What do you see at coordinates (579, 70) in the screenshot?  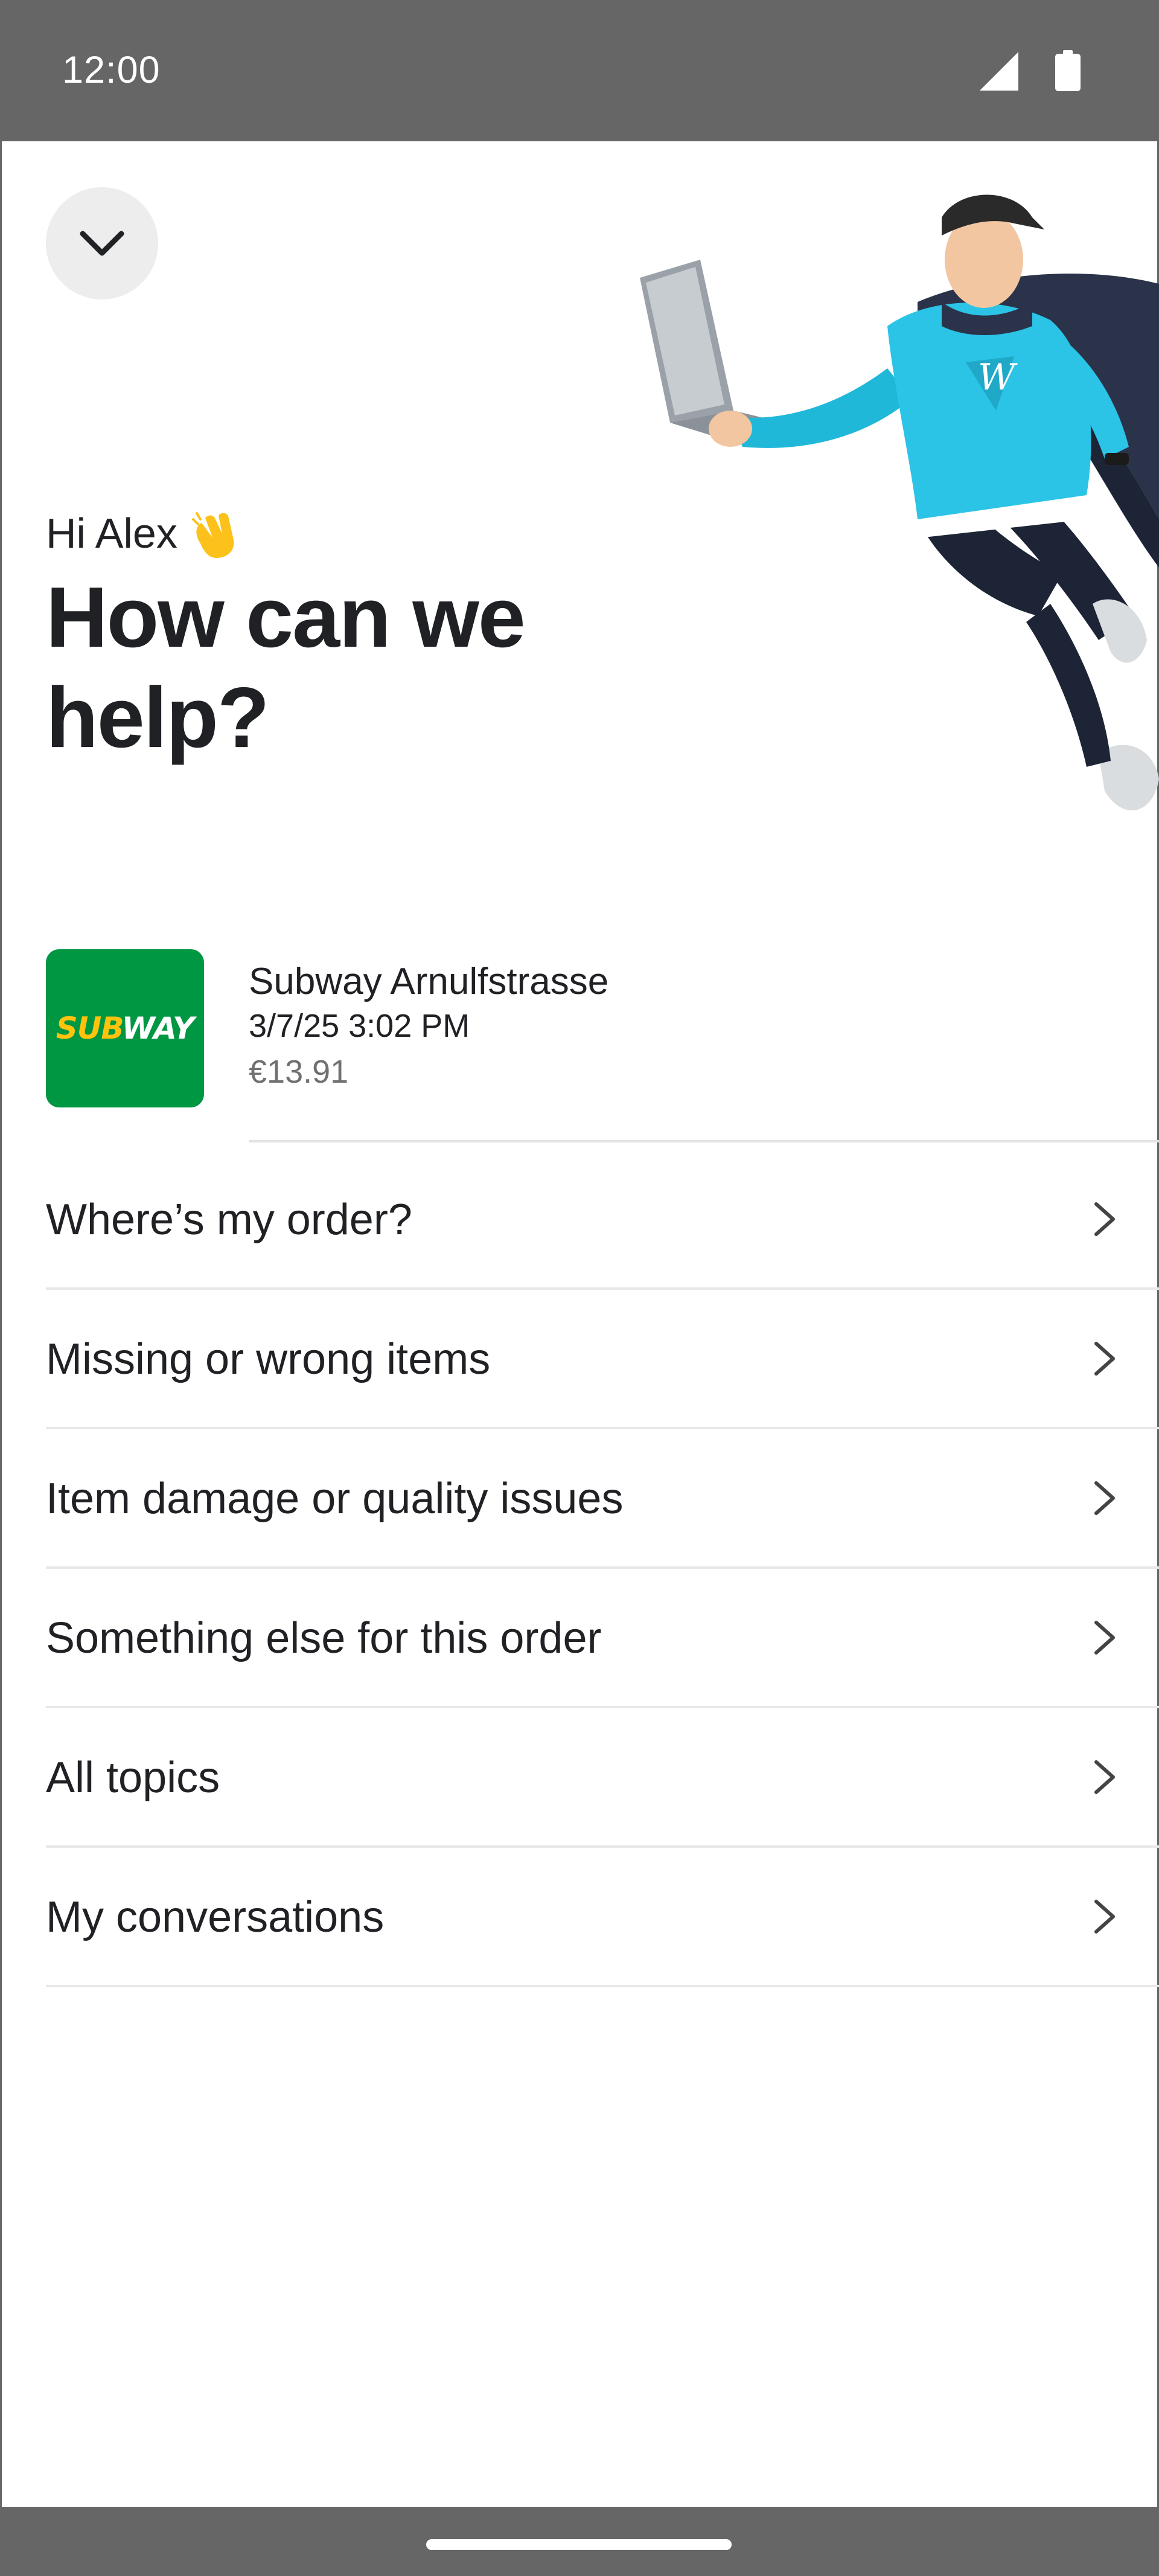 I see `status-bar: 12:00` at bounding box center [579, 70].